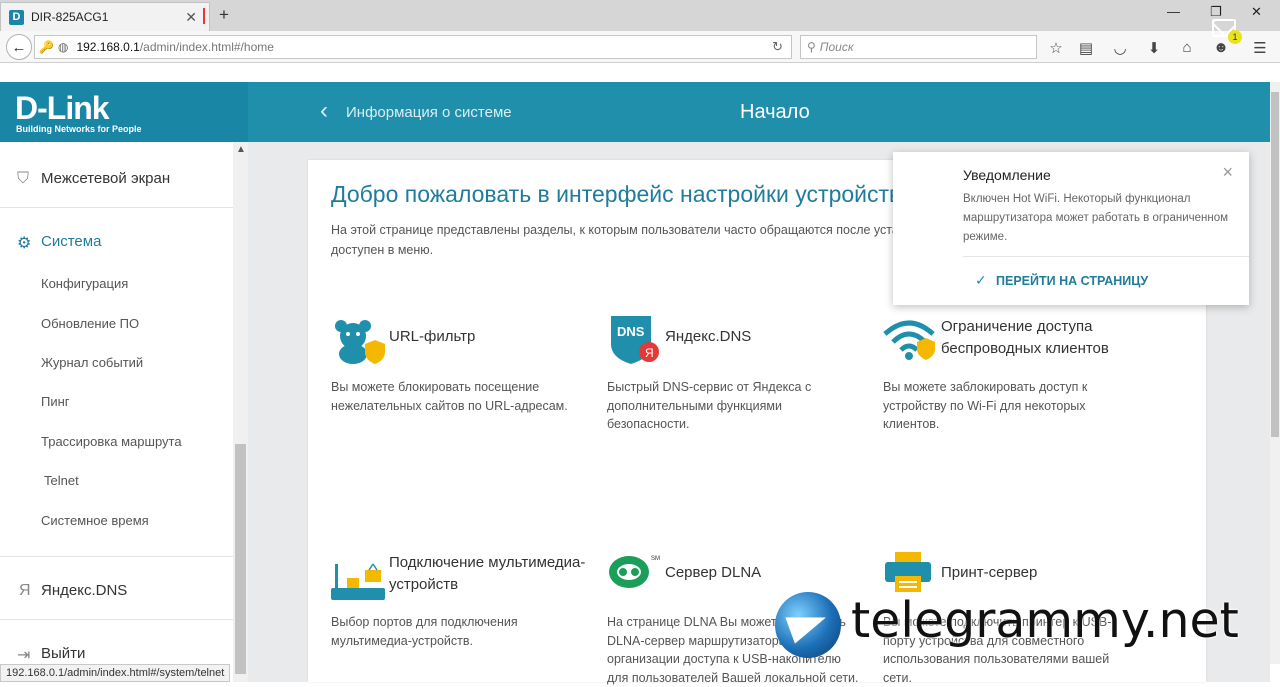 The height and width of the screenshot is (687, 1280). Describe the element at coordinates (1260, 48) in the screenshot. I see `menu-icon: ☰` at that location.